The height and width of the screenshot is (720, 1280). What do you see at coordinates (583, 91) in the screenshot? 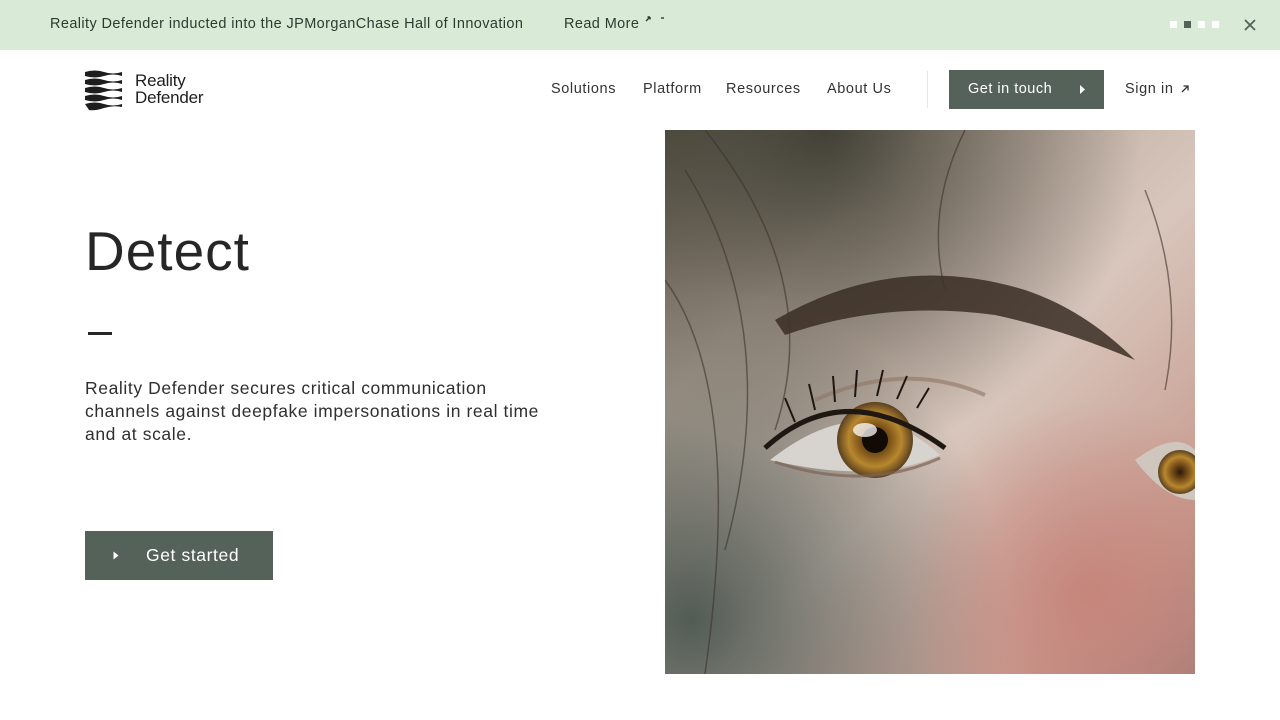
I see `nav-solutions: Solutions` at bounding box center [583, 91].